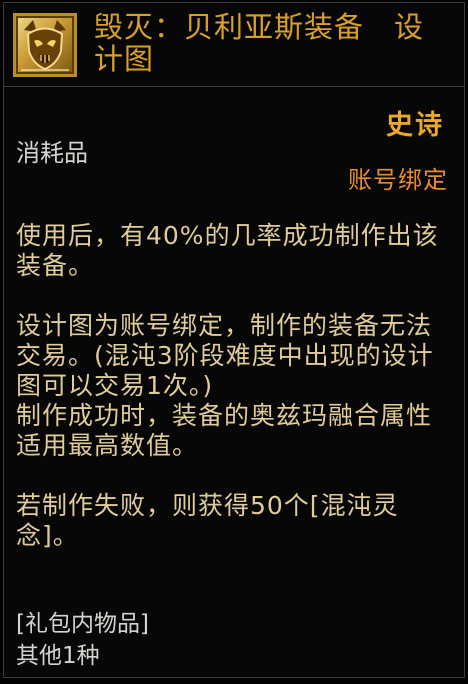  I want to click on binding-label: 账号绑定, so click(398, 180).